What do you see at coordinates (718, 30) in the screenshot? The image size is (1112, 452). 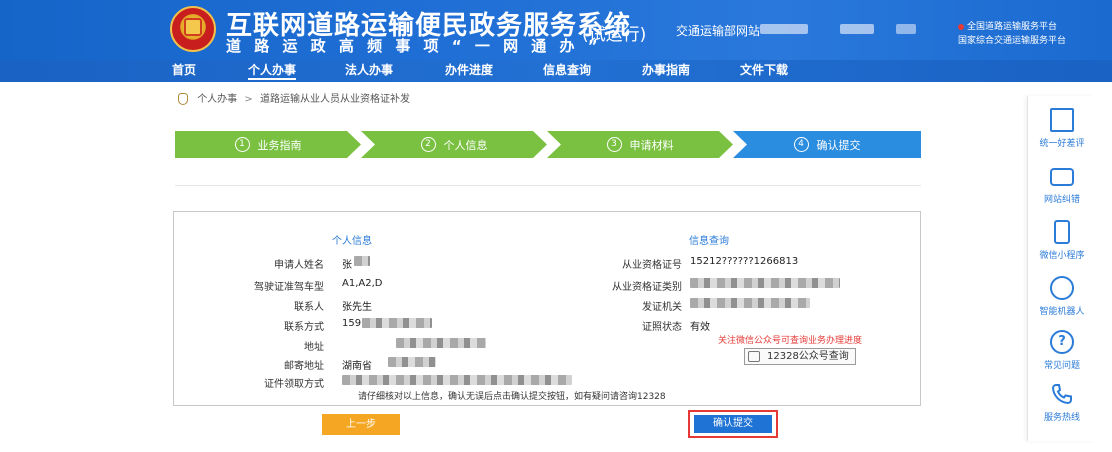 I see `ministry-link: 交通运输部网站` at bounding box center [718, 30].